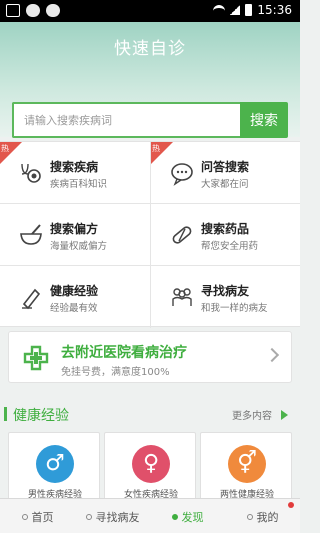  I want to click on tab-home: 首页, so click(37, 516).